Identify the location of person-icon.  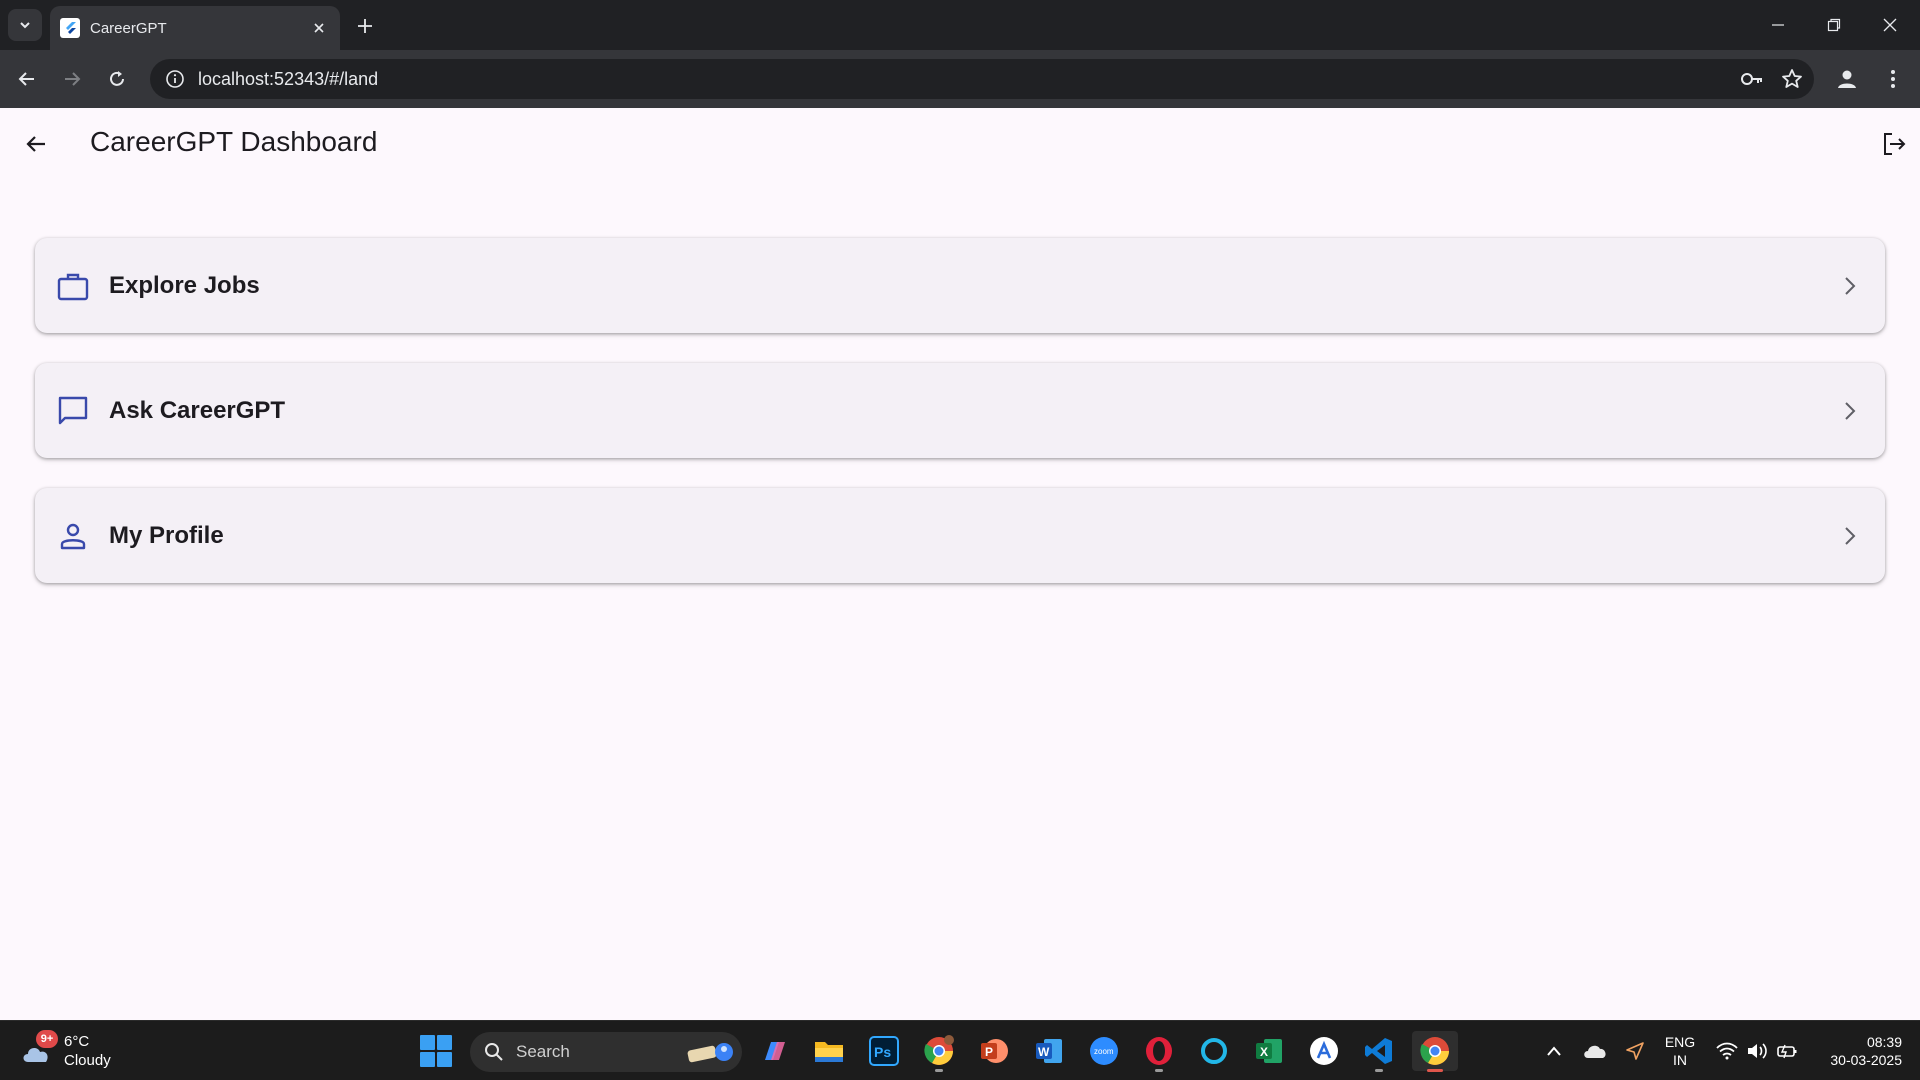
(73, 536).